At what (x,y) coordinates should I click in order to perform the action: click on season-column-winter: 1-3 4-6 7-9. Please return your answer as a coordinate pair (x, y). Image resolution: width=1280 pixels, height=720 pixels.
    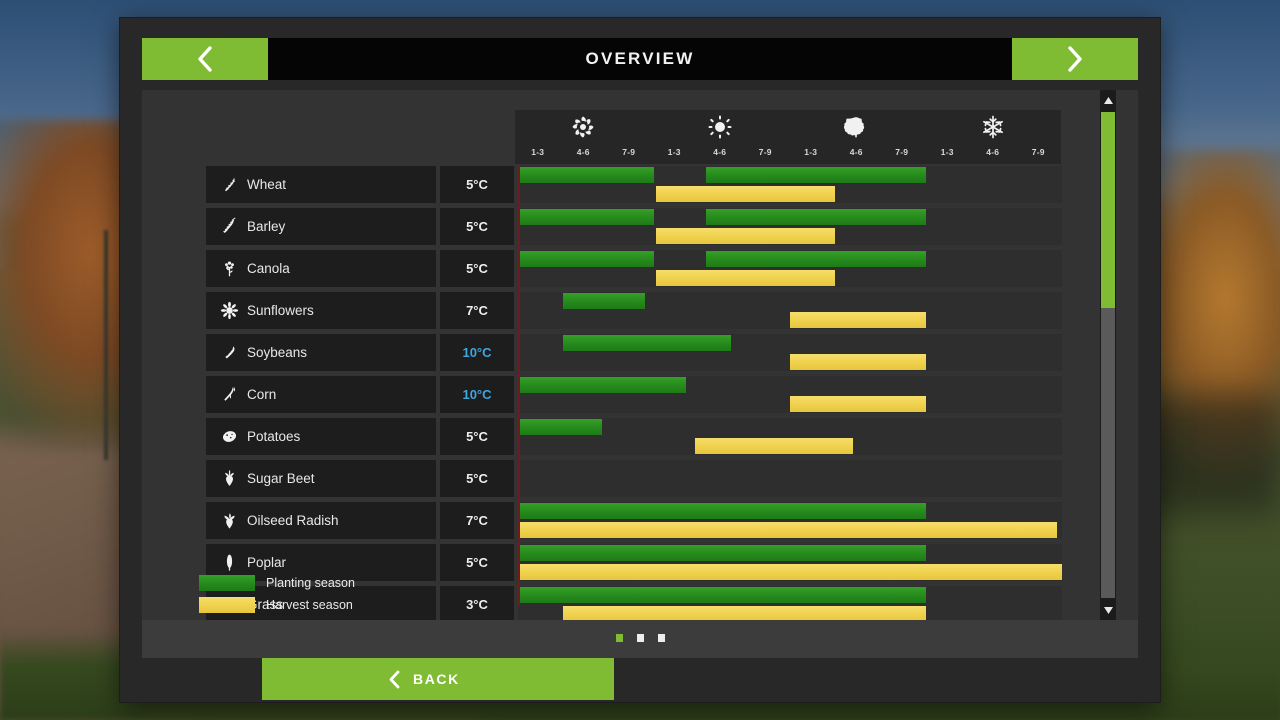
    Looking at the image, I should click on (993, 137).